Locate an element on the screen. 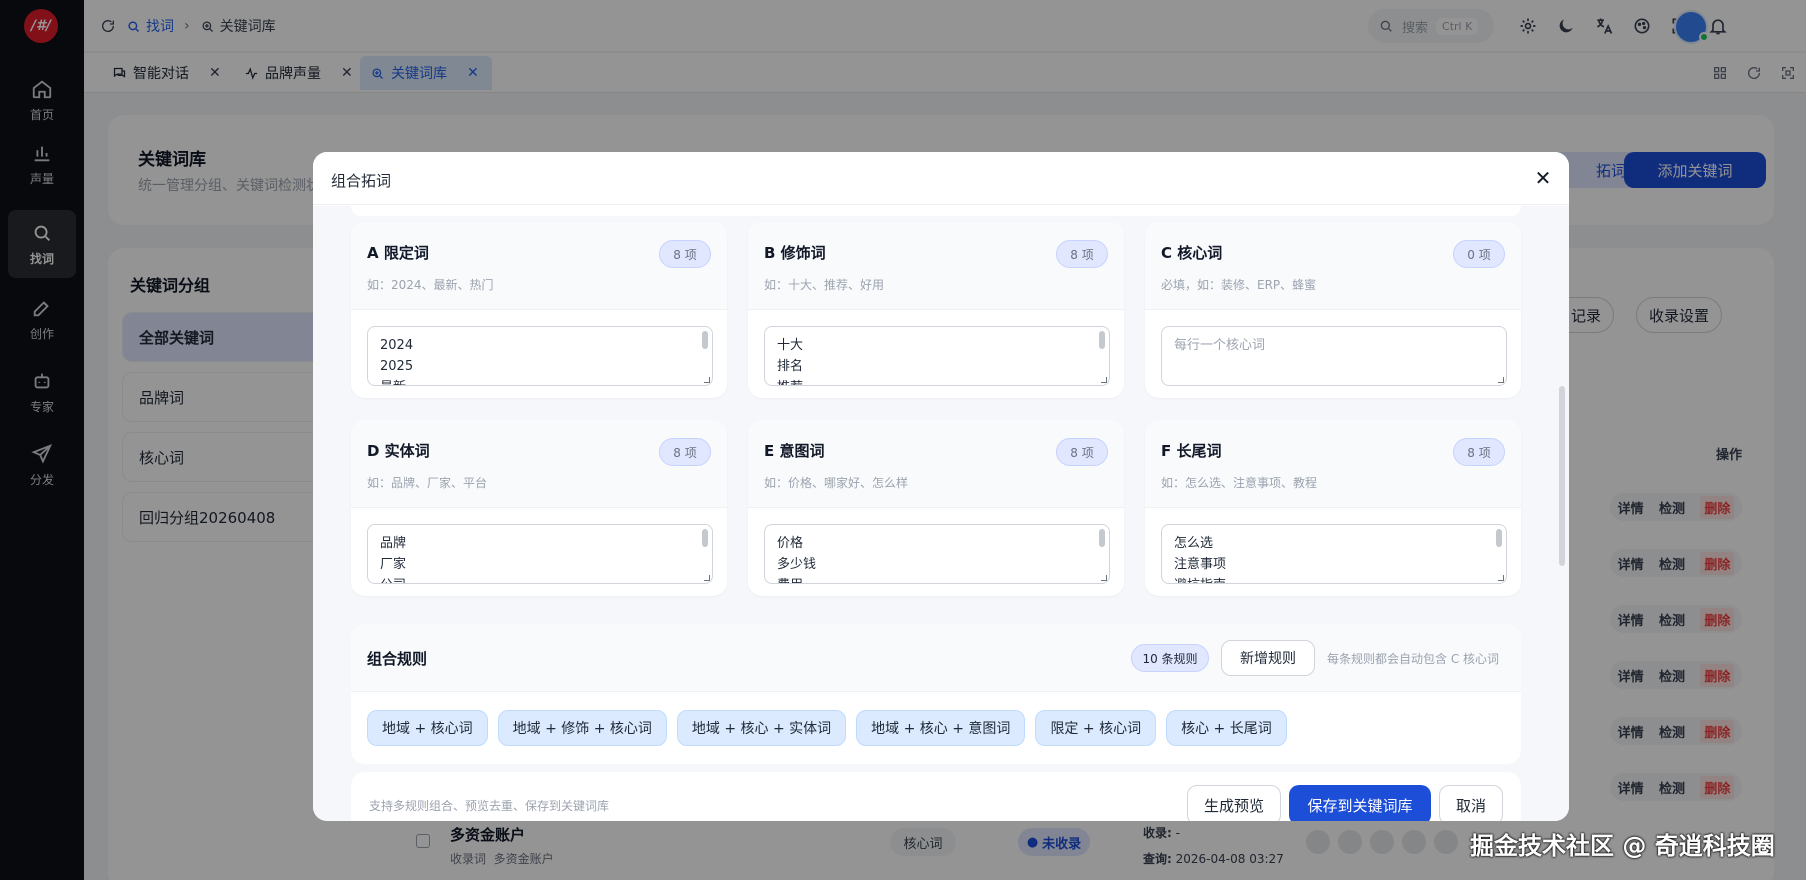 This screenshot has width=1806, height=880. modal-title: 组合拓词 is located at coordinates (361, 181).